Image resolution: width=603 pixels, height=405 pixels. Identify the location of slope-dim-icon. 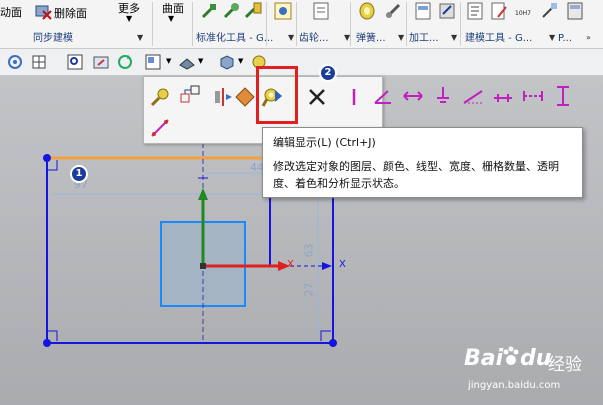
(473, 96).